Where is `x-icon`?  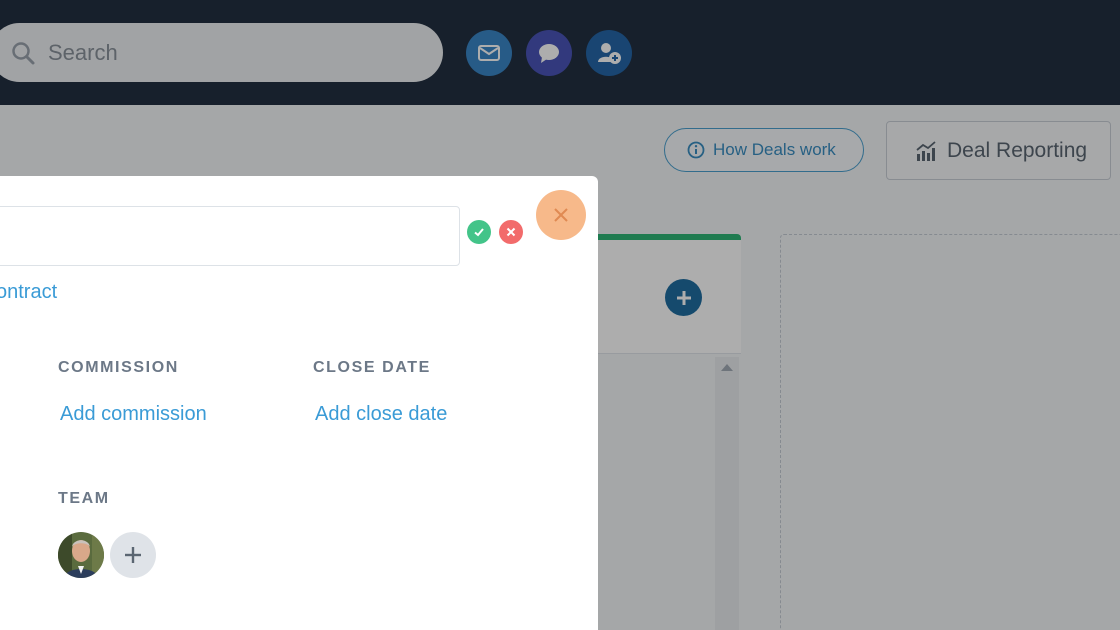
x-icon is located at coordinates (511, 232).